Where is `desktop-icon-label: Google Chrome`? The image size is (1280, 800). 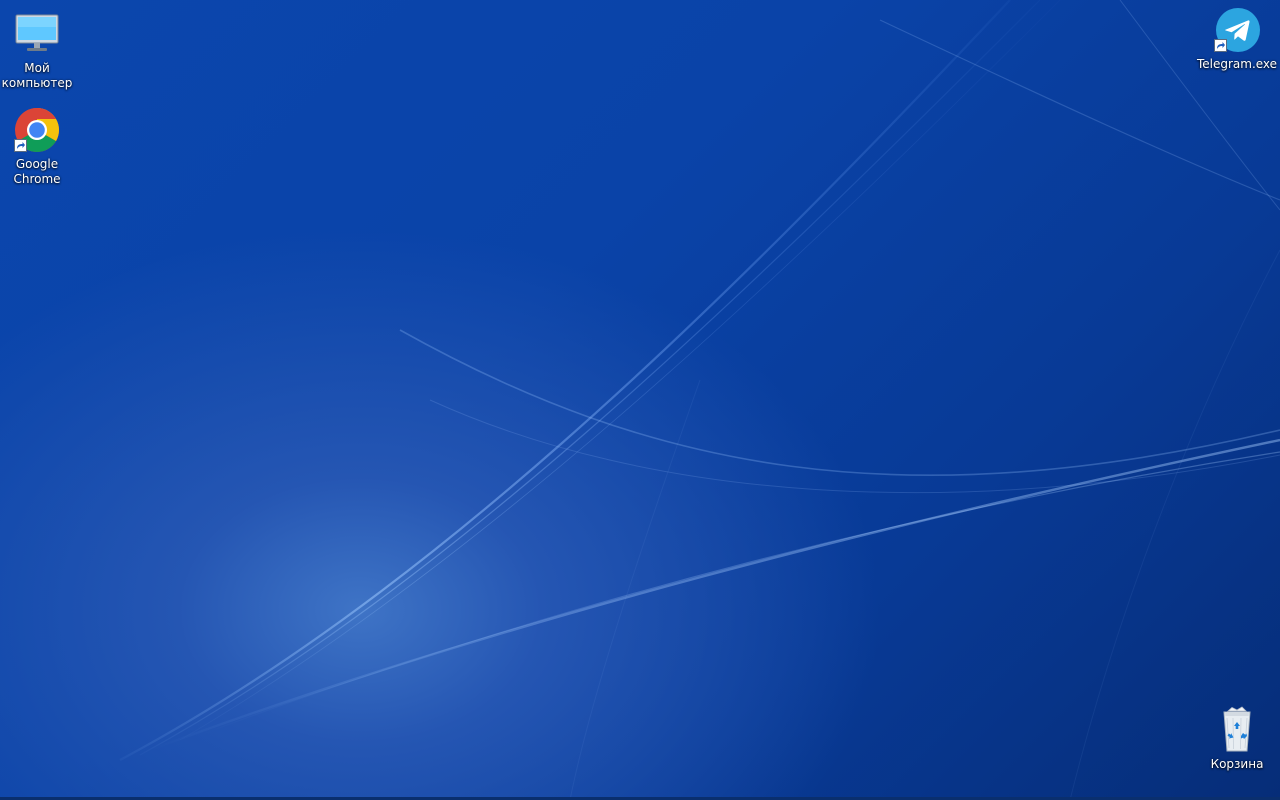 desktop-icon-label: Google Chrome is located at coordinates (37, 171).